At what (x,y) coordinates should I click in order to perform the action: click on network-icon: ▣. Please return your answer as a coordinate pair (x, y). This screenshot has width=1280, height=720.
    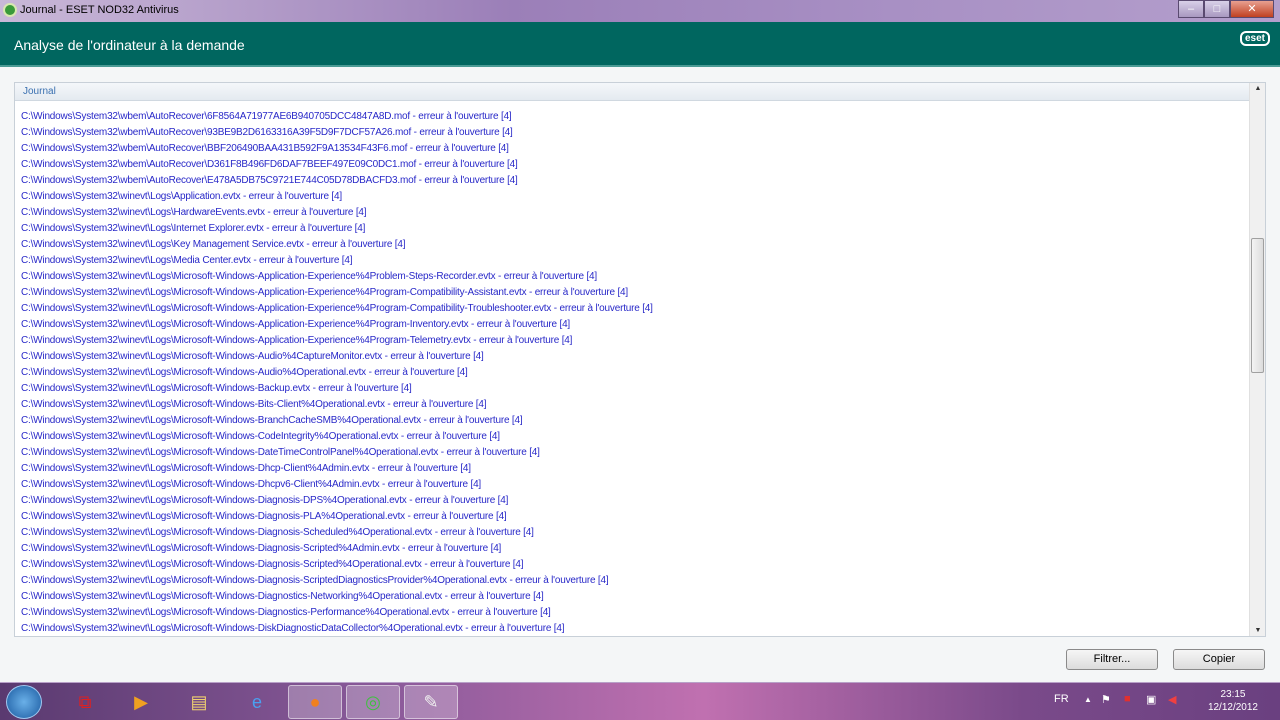
    Looking at the image, I should click on (1151, 699).